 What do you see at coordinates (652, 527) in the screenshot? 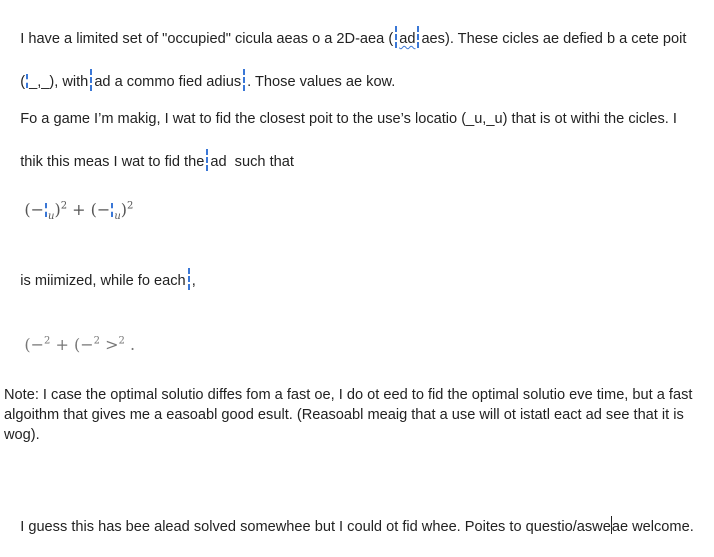
I see `text-segment: ae welcome.` at bounding box center [652, 527].